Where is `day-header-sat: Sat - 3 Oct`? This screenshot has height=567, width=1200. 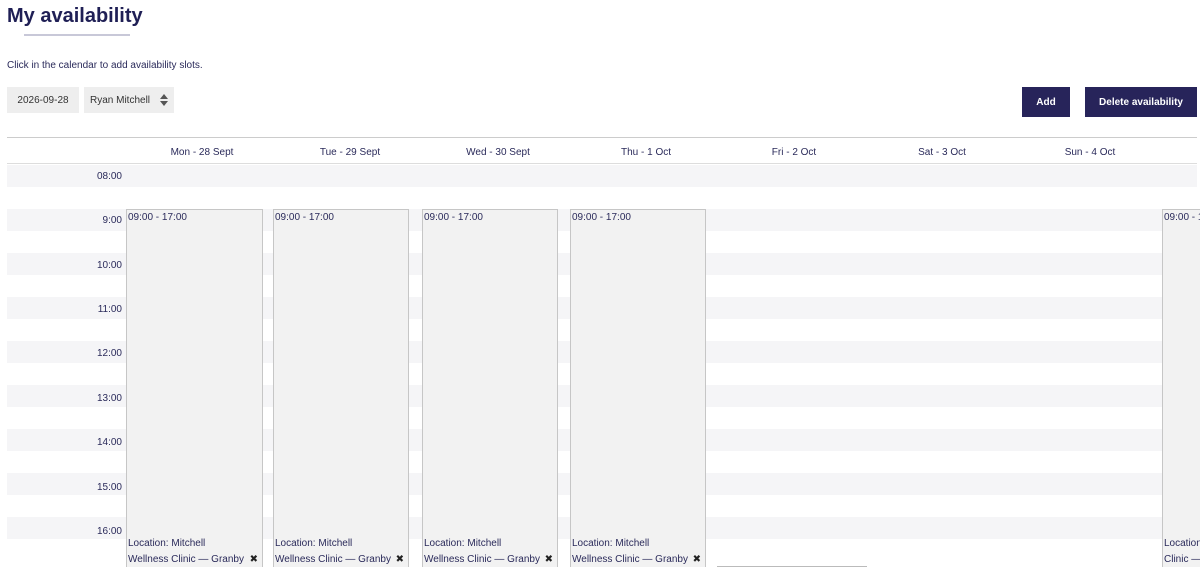 day-header-sat: Sat - 3 Oct is located at coordinates (942, 152).